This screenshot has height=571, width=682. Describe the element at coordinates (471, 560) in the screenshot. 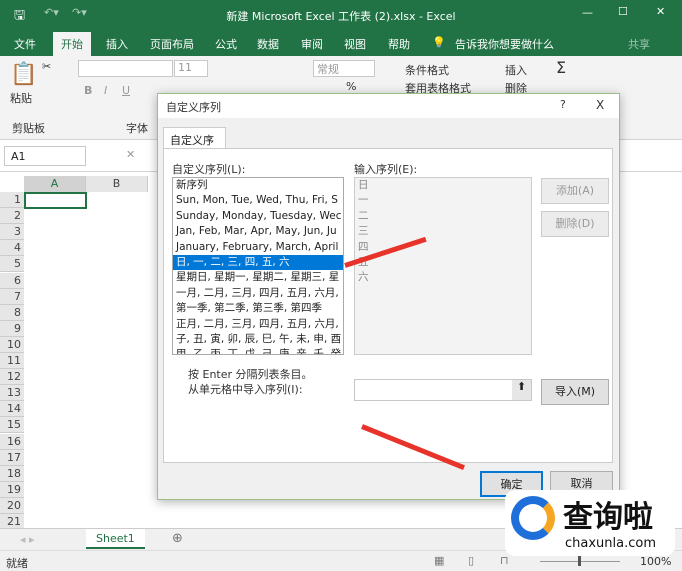

I see `page-layout-view-icon: ▯` at that location.